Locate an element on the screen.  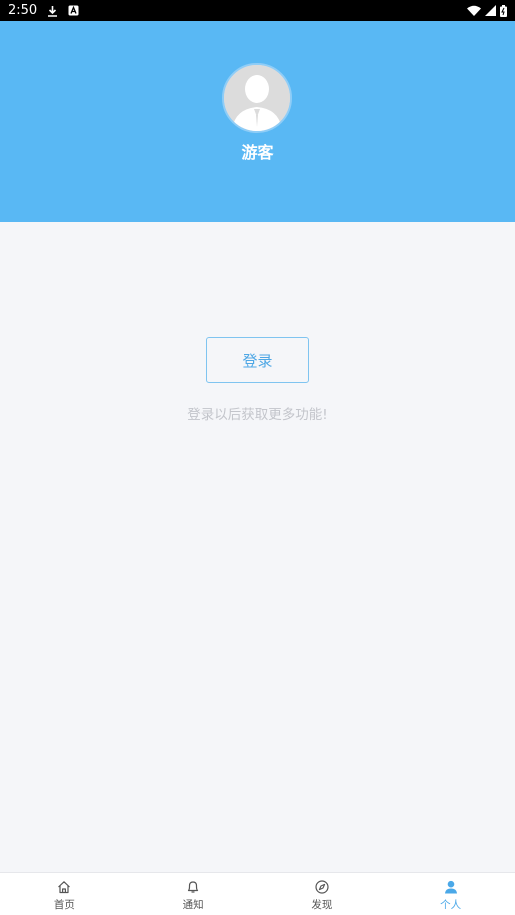
person-icon is located at coordinates (451, 887).